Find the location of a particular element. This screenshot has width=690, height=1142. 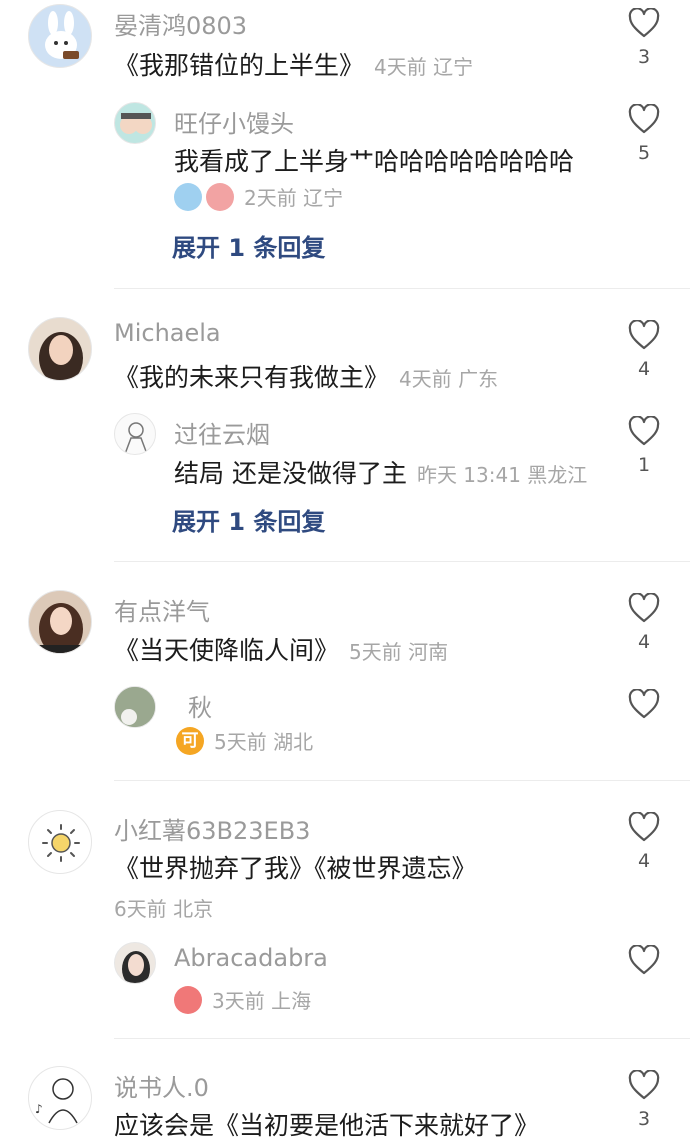

sticker-icon: 可 is located at coordinates (190, 740).